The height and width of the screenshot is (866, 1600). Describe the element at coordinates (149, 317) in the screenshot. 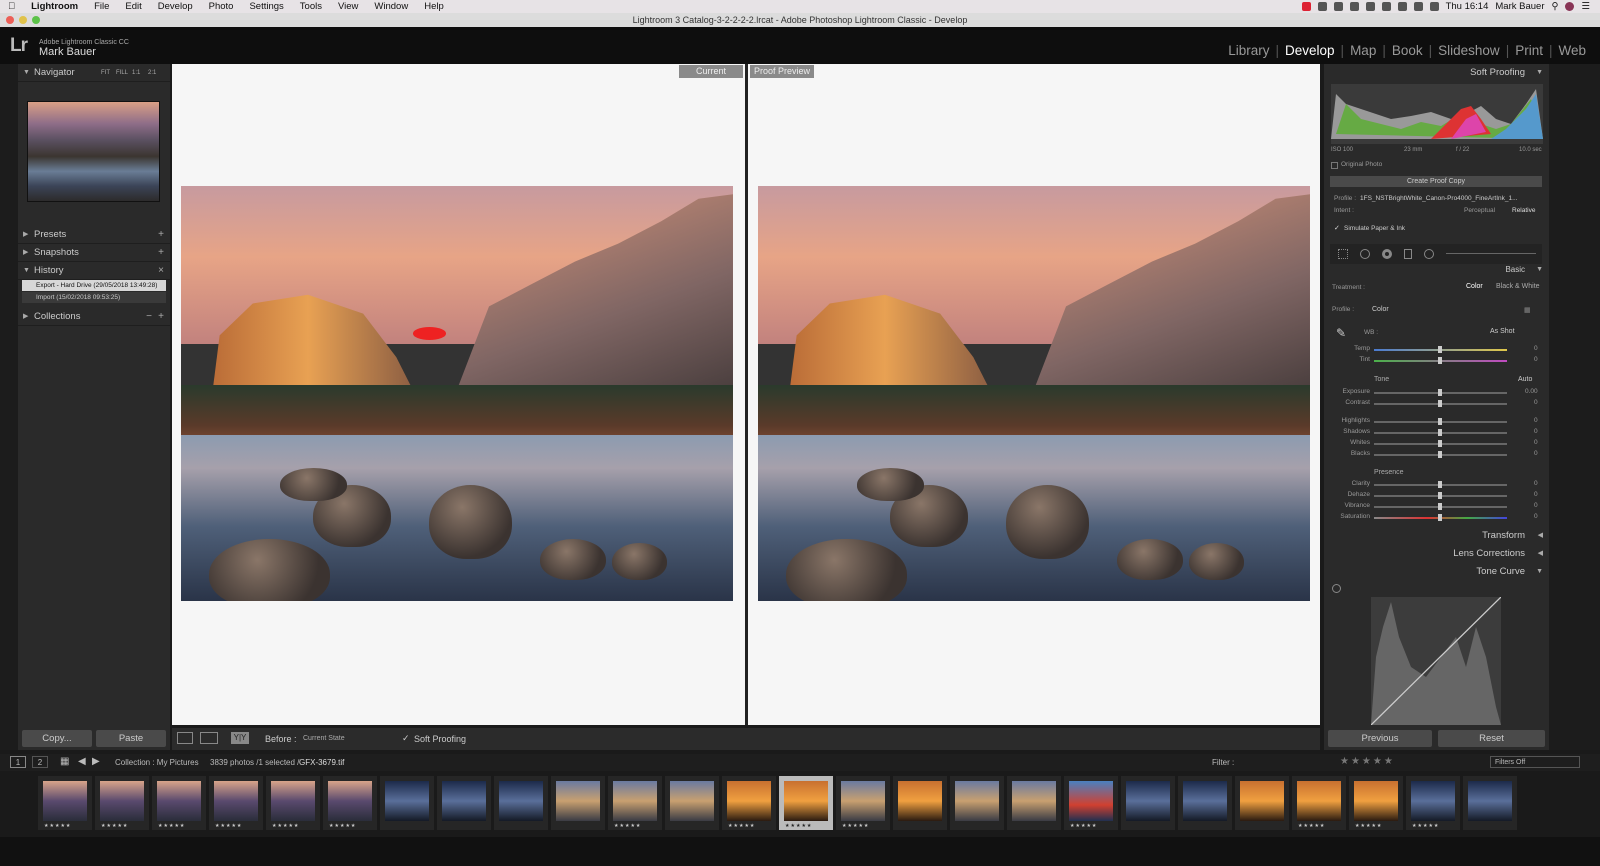

I see `remove-collection-icon: −` at that location.